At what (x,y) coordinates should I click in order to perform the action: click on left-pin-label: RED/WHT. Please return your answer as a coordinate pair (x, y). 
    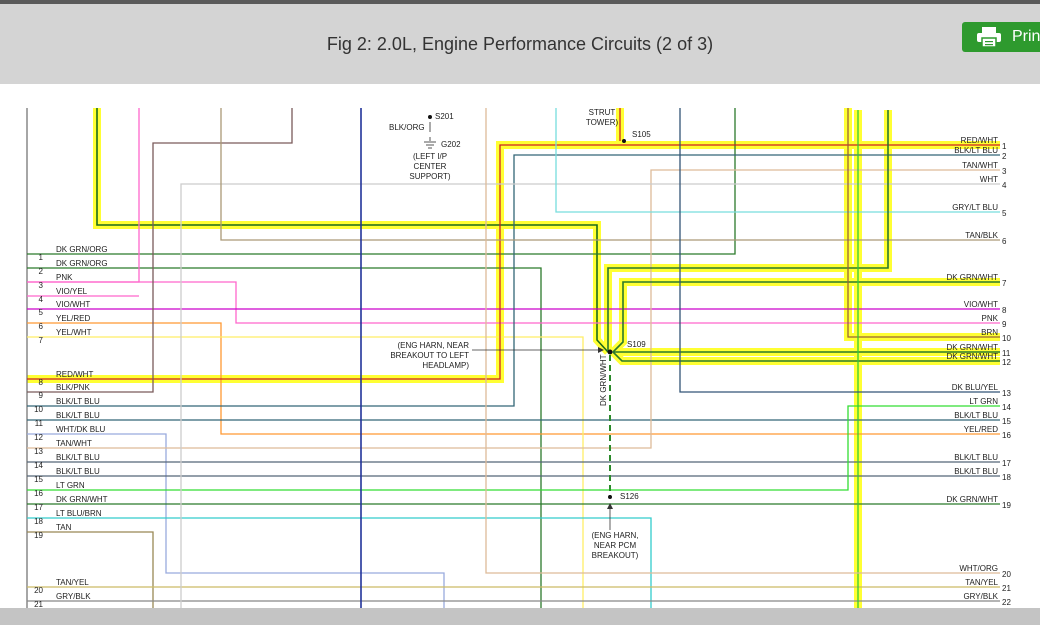
    Looking at the image, I should click on (74, 374).